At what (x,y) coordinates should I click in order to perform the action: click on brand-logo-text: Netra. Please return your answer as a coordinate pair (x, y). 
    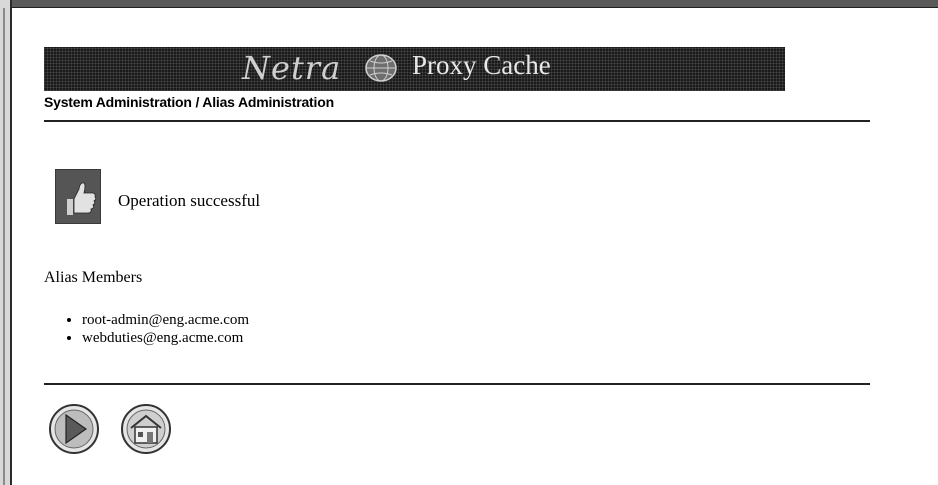
    Looking at the image, I should click on (292, 68).